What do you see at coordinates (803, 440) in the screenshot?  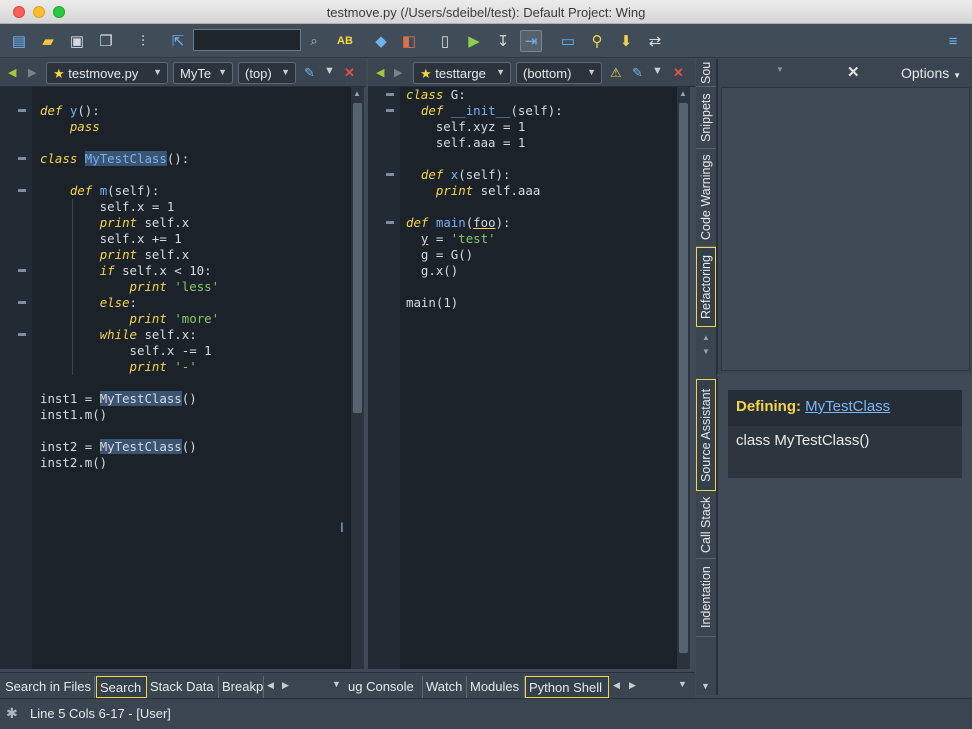 I see `signature-text: class MyTestClass()` at bounding box center [803, 440].